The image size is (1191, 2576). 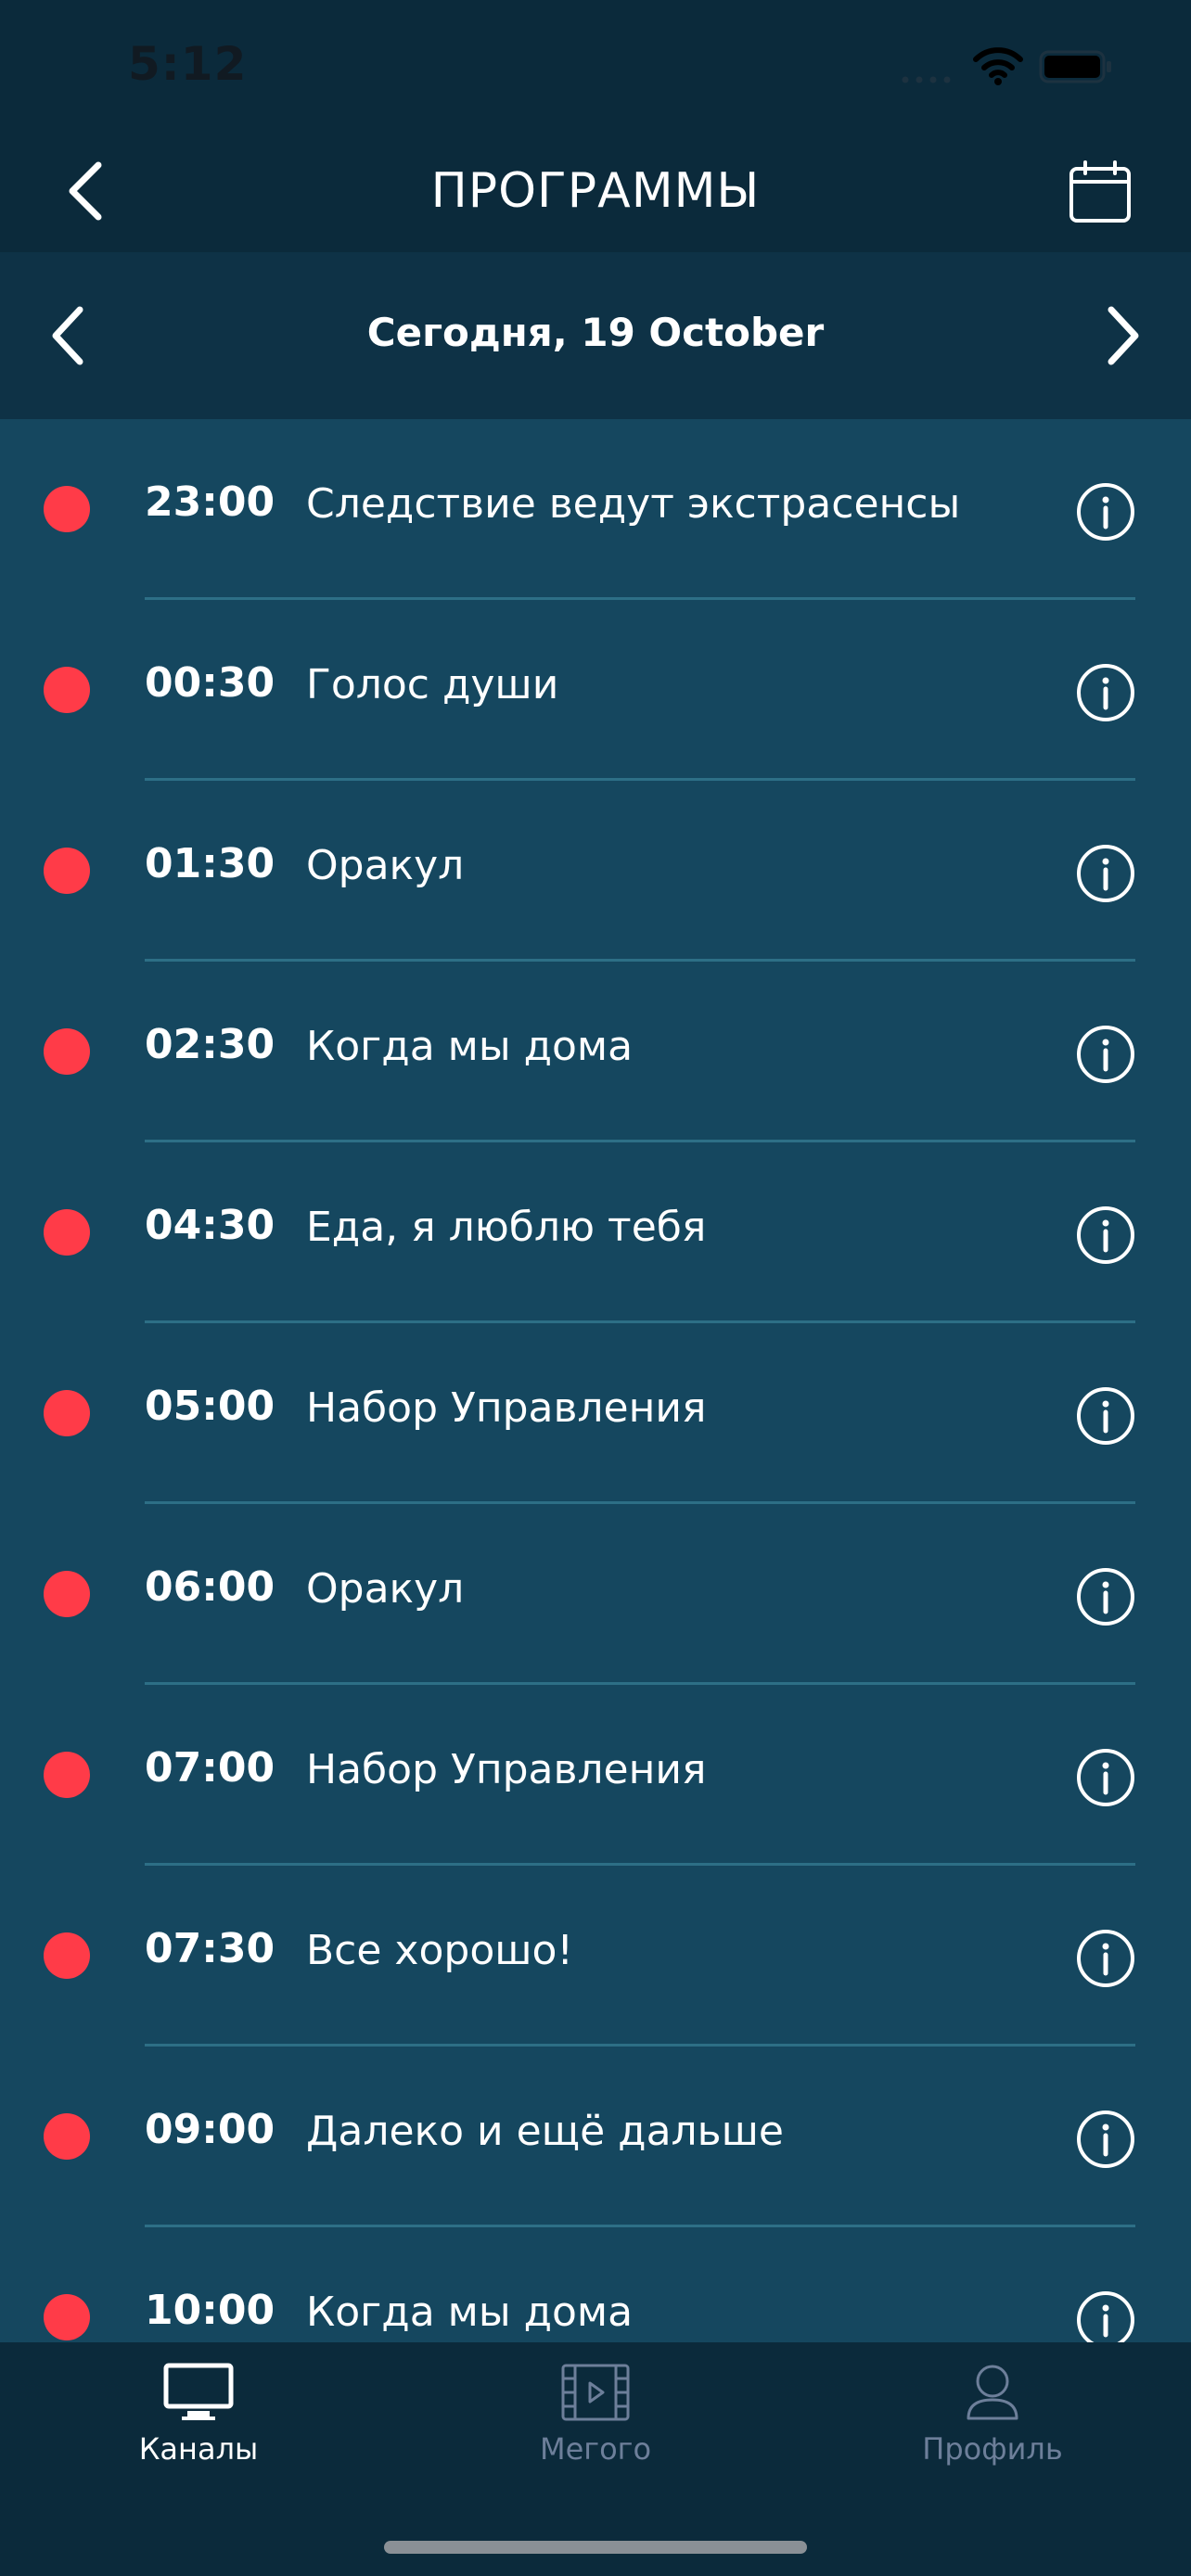 I want to click on program-time: 23:00, so click(x=210, y=502).